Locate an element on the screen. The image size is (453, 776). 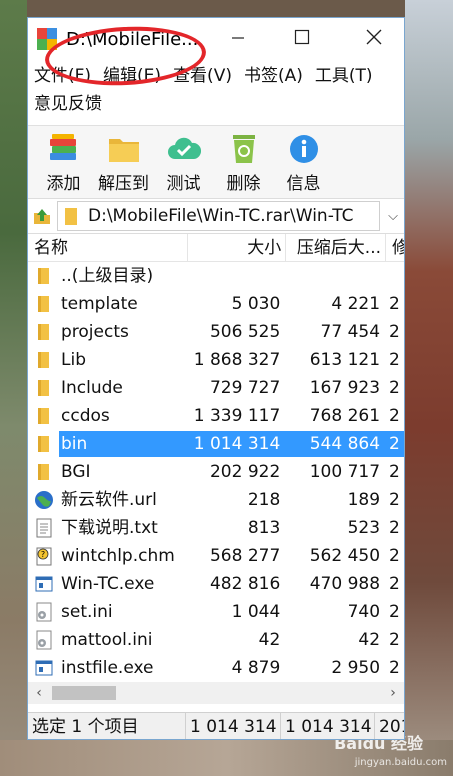
address-bar: D:\MobileFile\Win-TC.rar\Win-TC ⌵ is located at coordinates (216, 216).